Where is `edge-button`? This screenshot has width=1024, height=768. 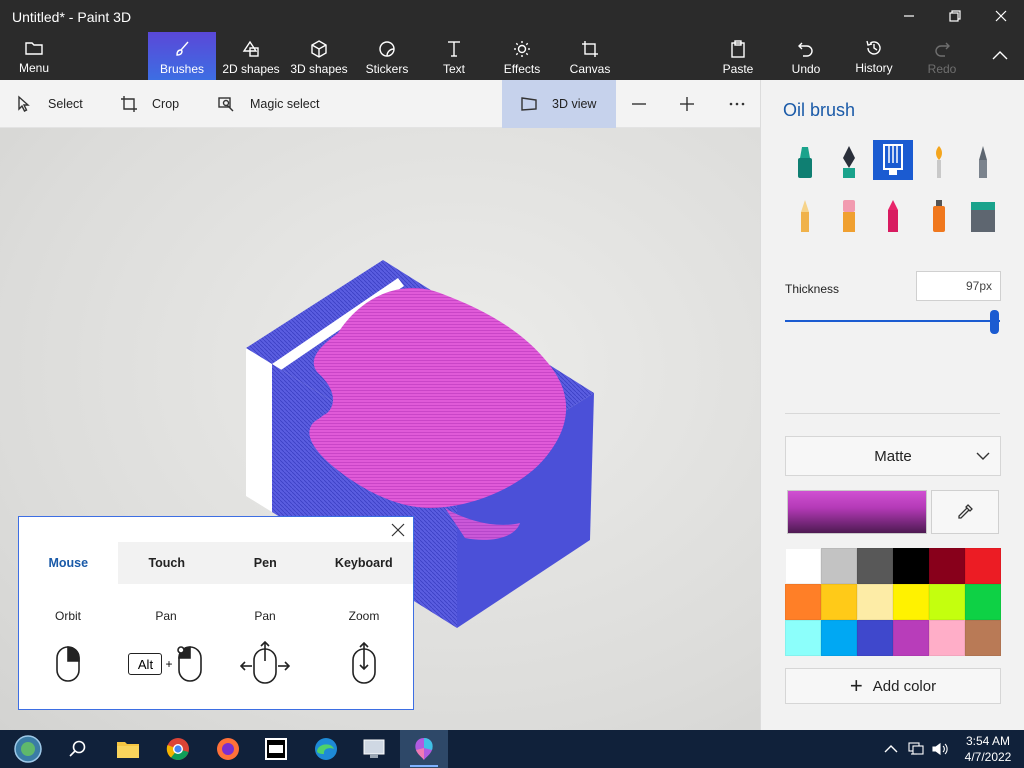 edge-button is located at coordinates (326, 749).